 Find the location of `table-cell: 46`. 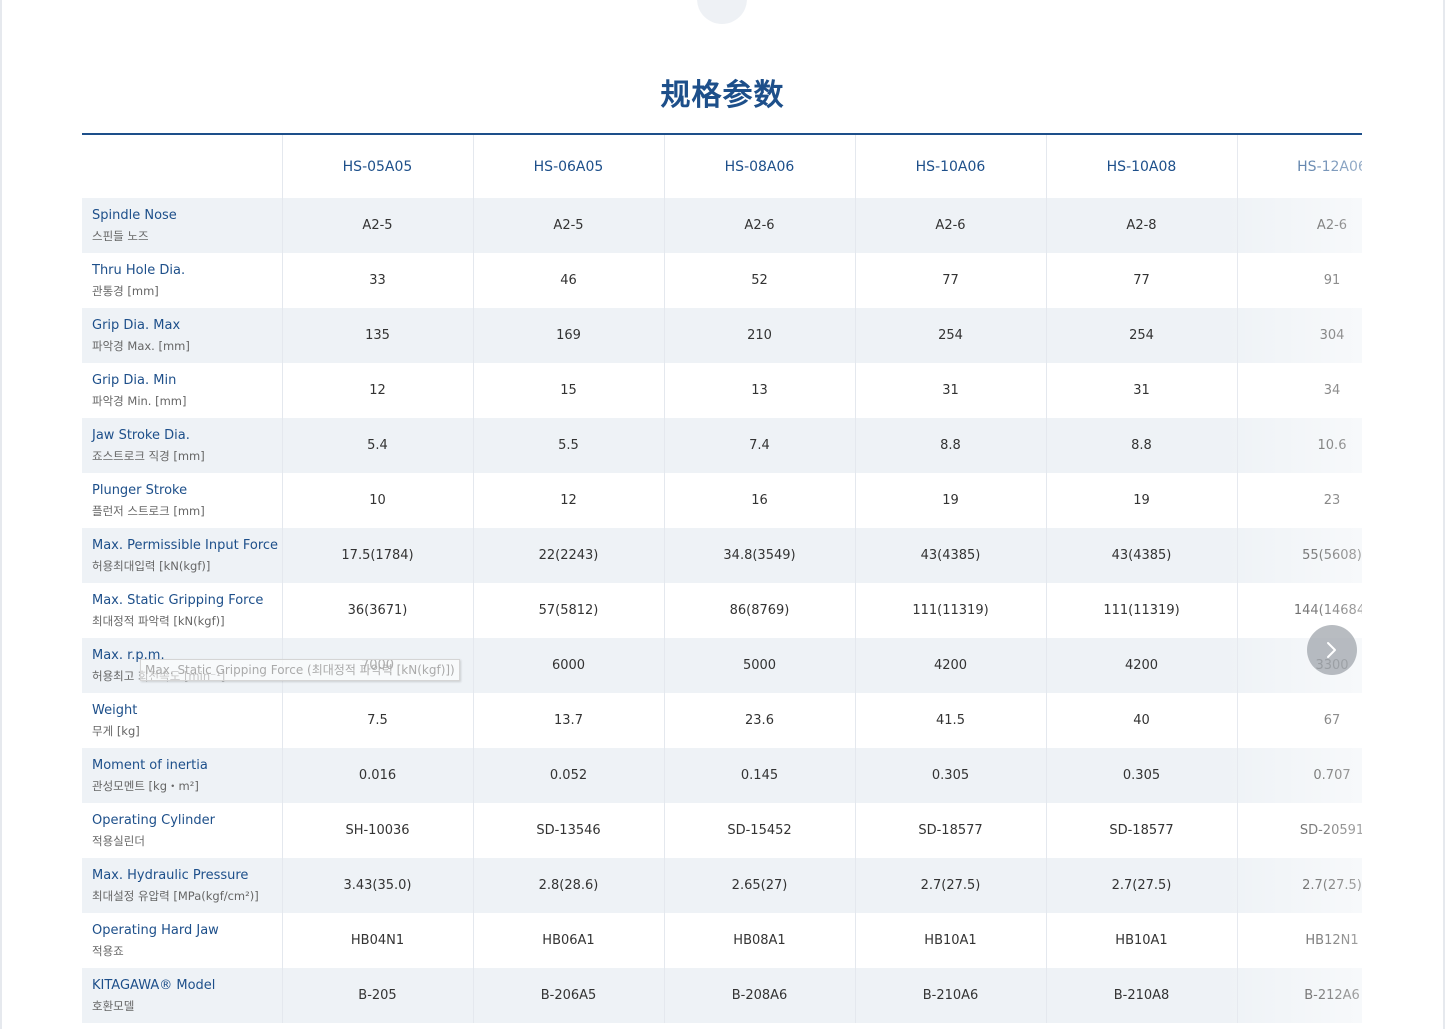

table-cell: 46 is located at coordinates (569, 280).